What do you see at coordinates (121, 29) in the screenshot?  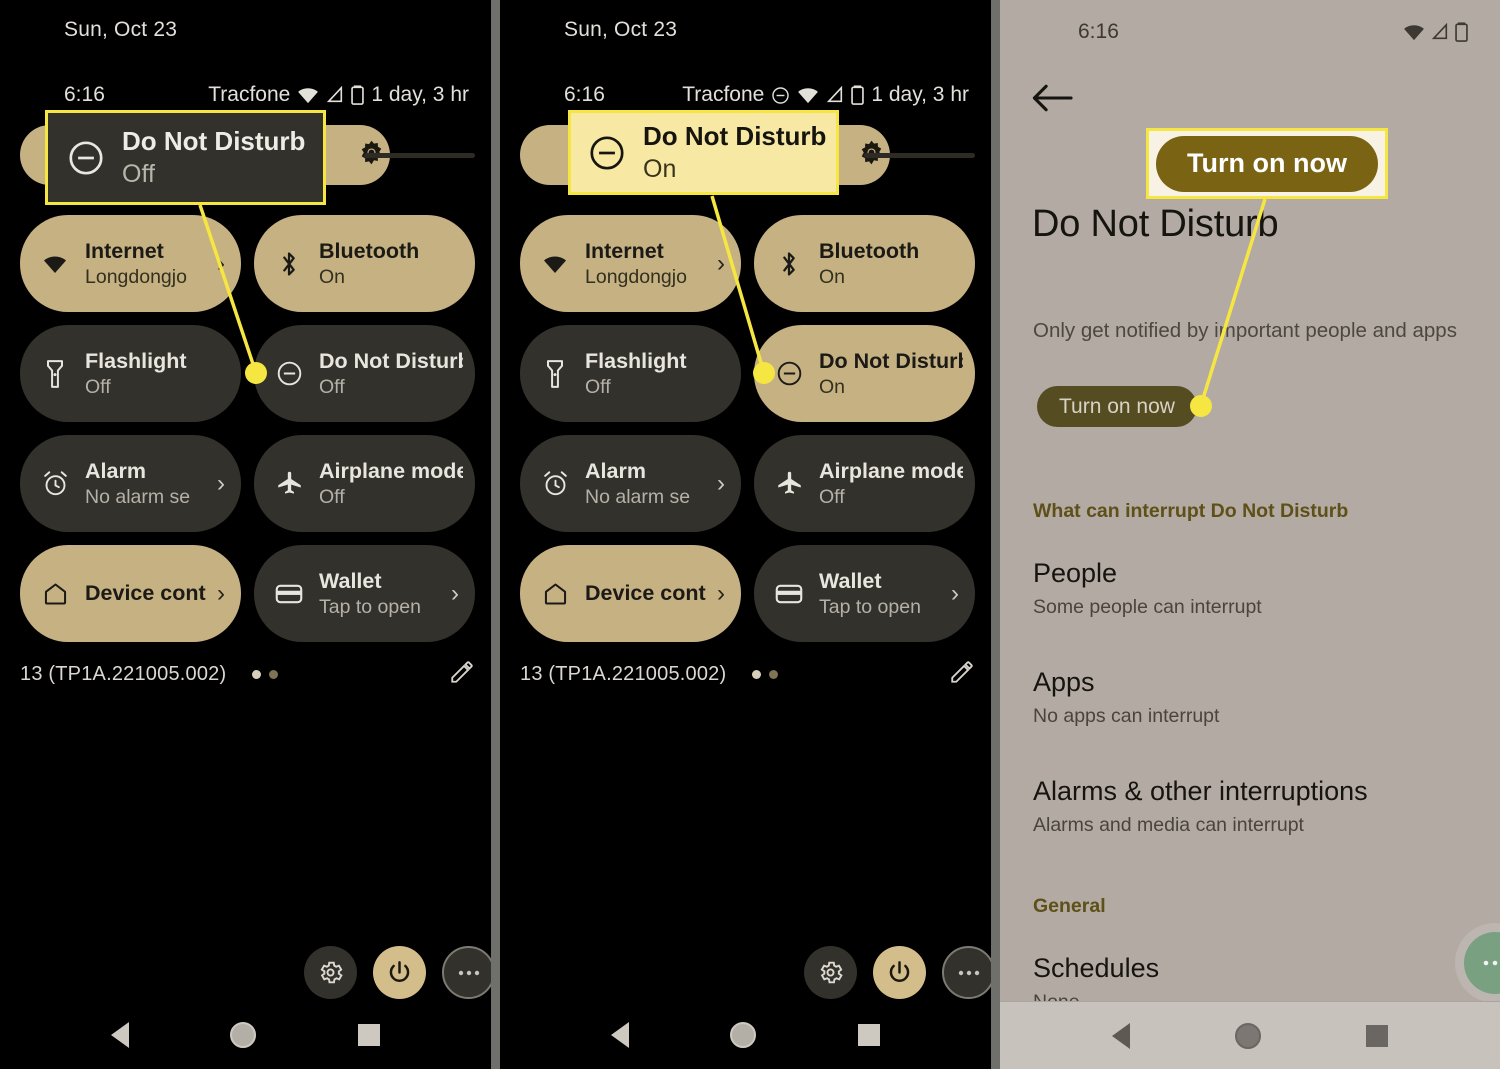 I see `qs-date: Sun, Oct 23` at bounding box center [121, 29].